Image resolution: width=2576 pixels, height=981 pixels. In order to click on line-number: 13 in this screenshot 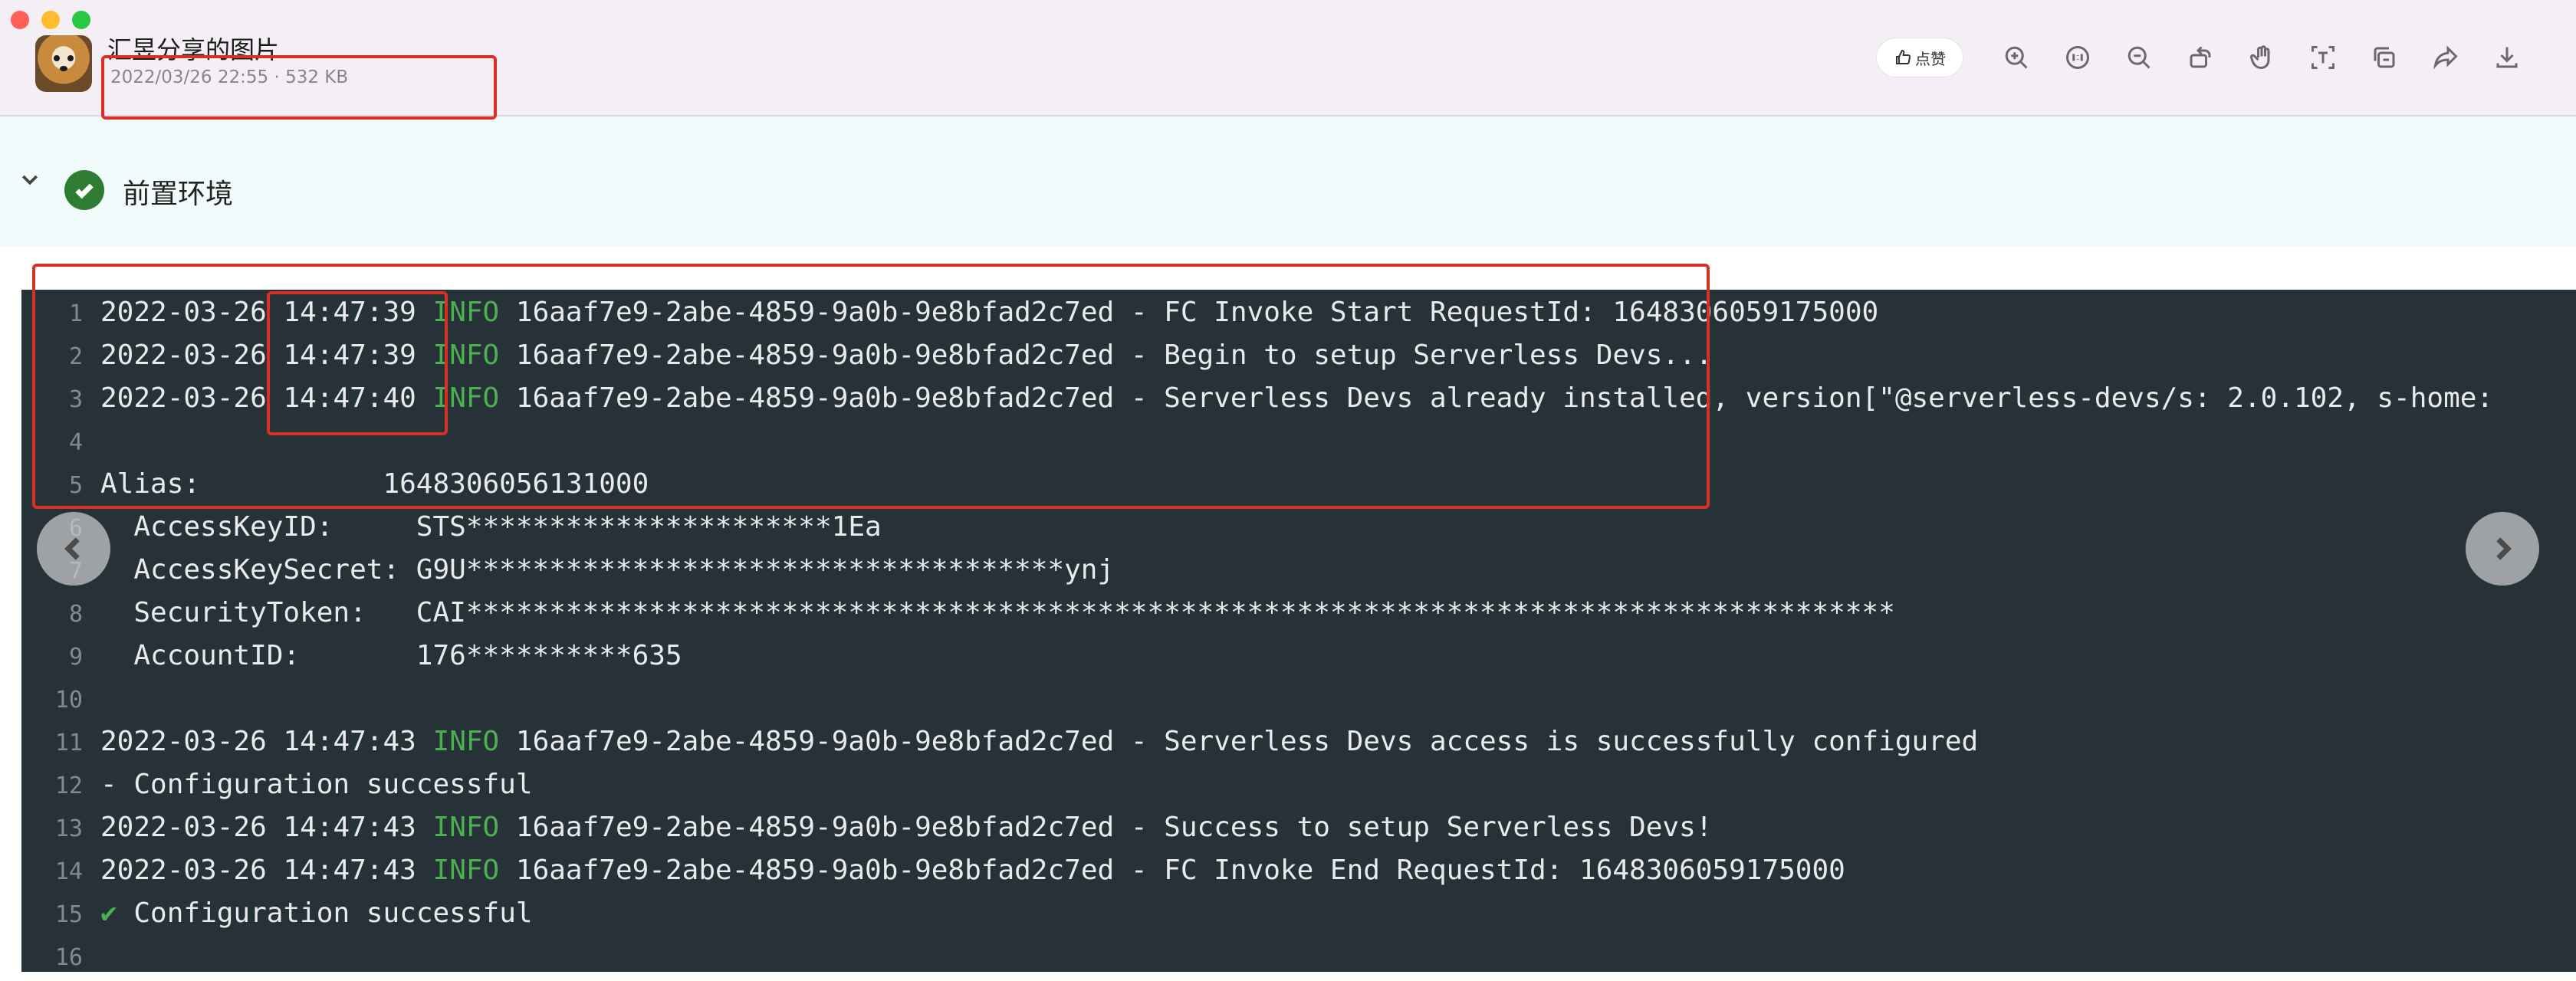, I will do `click(68, 828)`.